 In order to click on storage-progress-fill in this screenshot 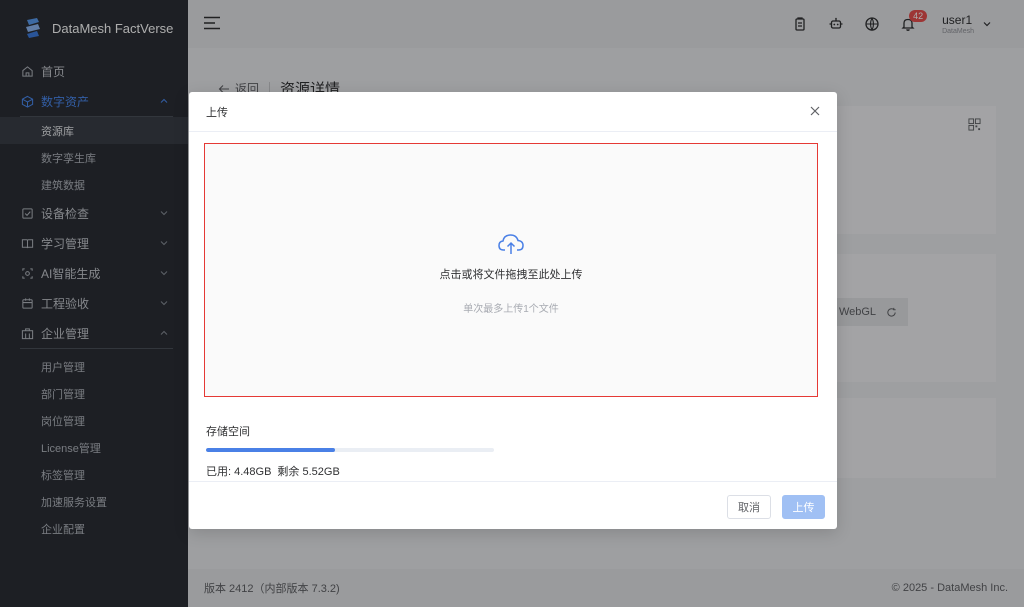, I will do `click(271, 450)`.